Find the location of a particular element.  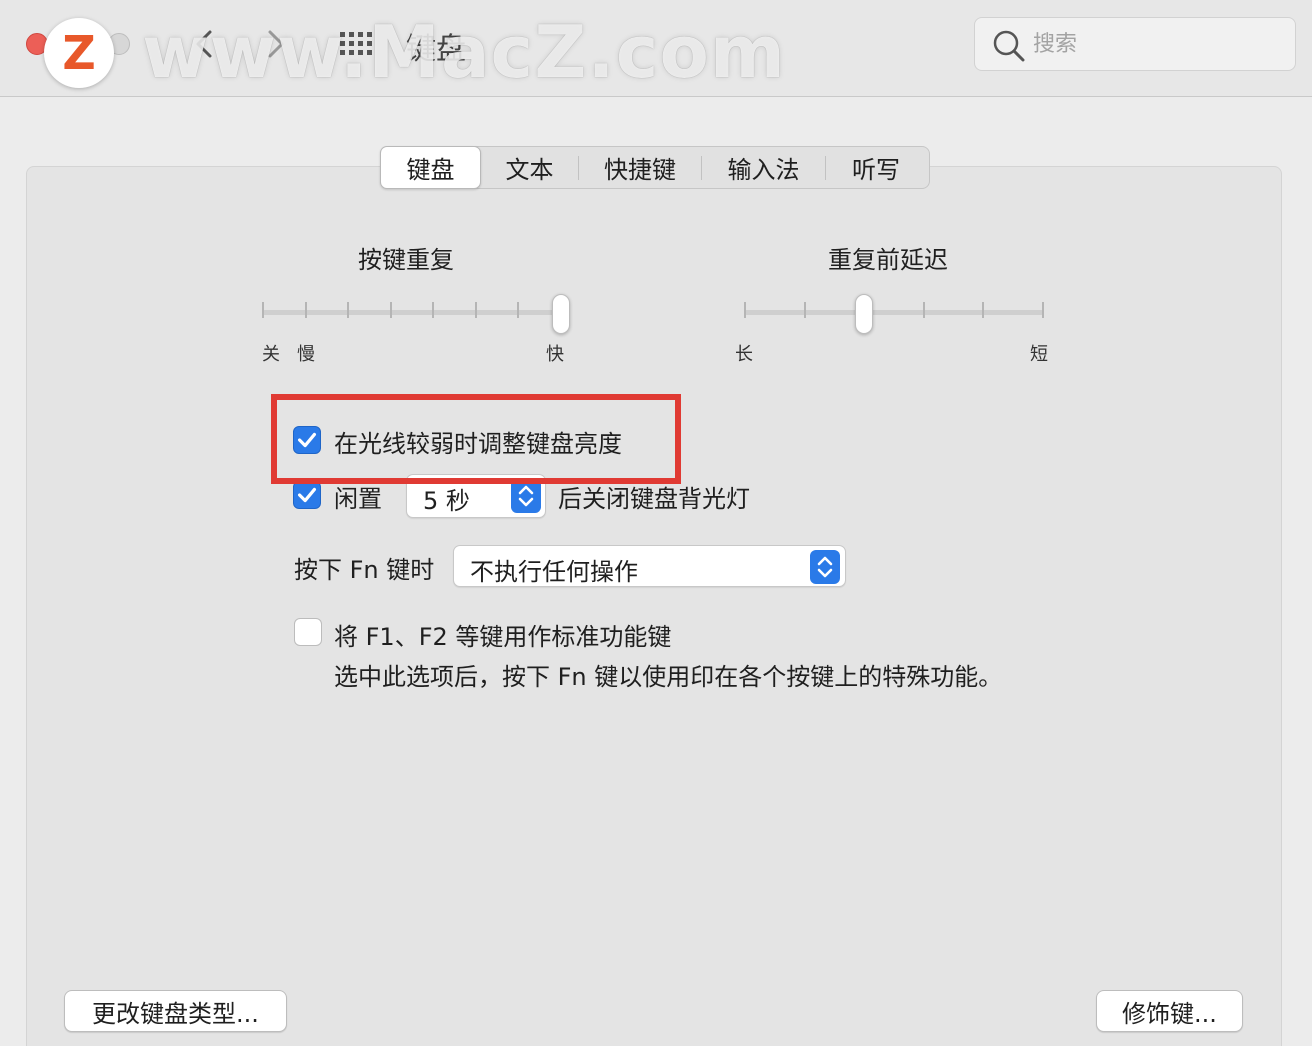

checkmark-icon is located at coordinates (307, 495).